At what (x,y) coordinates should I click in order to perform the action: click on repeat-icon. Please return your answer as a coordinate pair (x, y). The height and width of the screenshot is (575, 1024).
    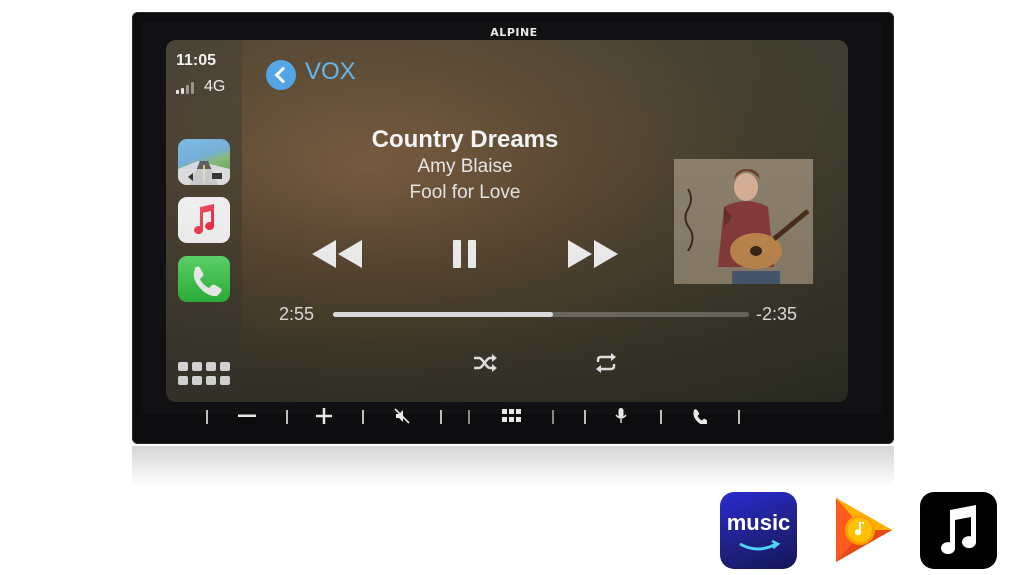
    Looking at the image, I should click on (606, 363).